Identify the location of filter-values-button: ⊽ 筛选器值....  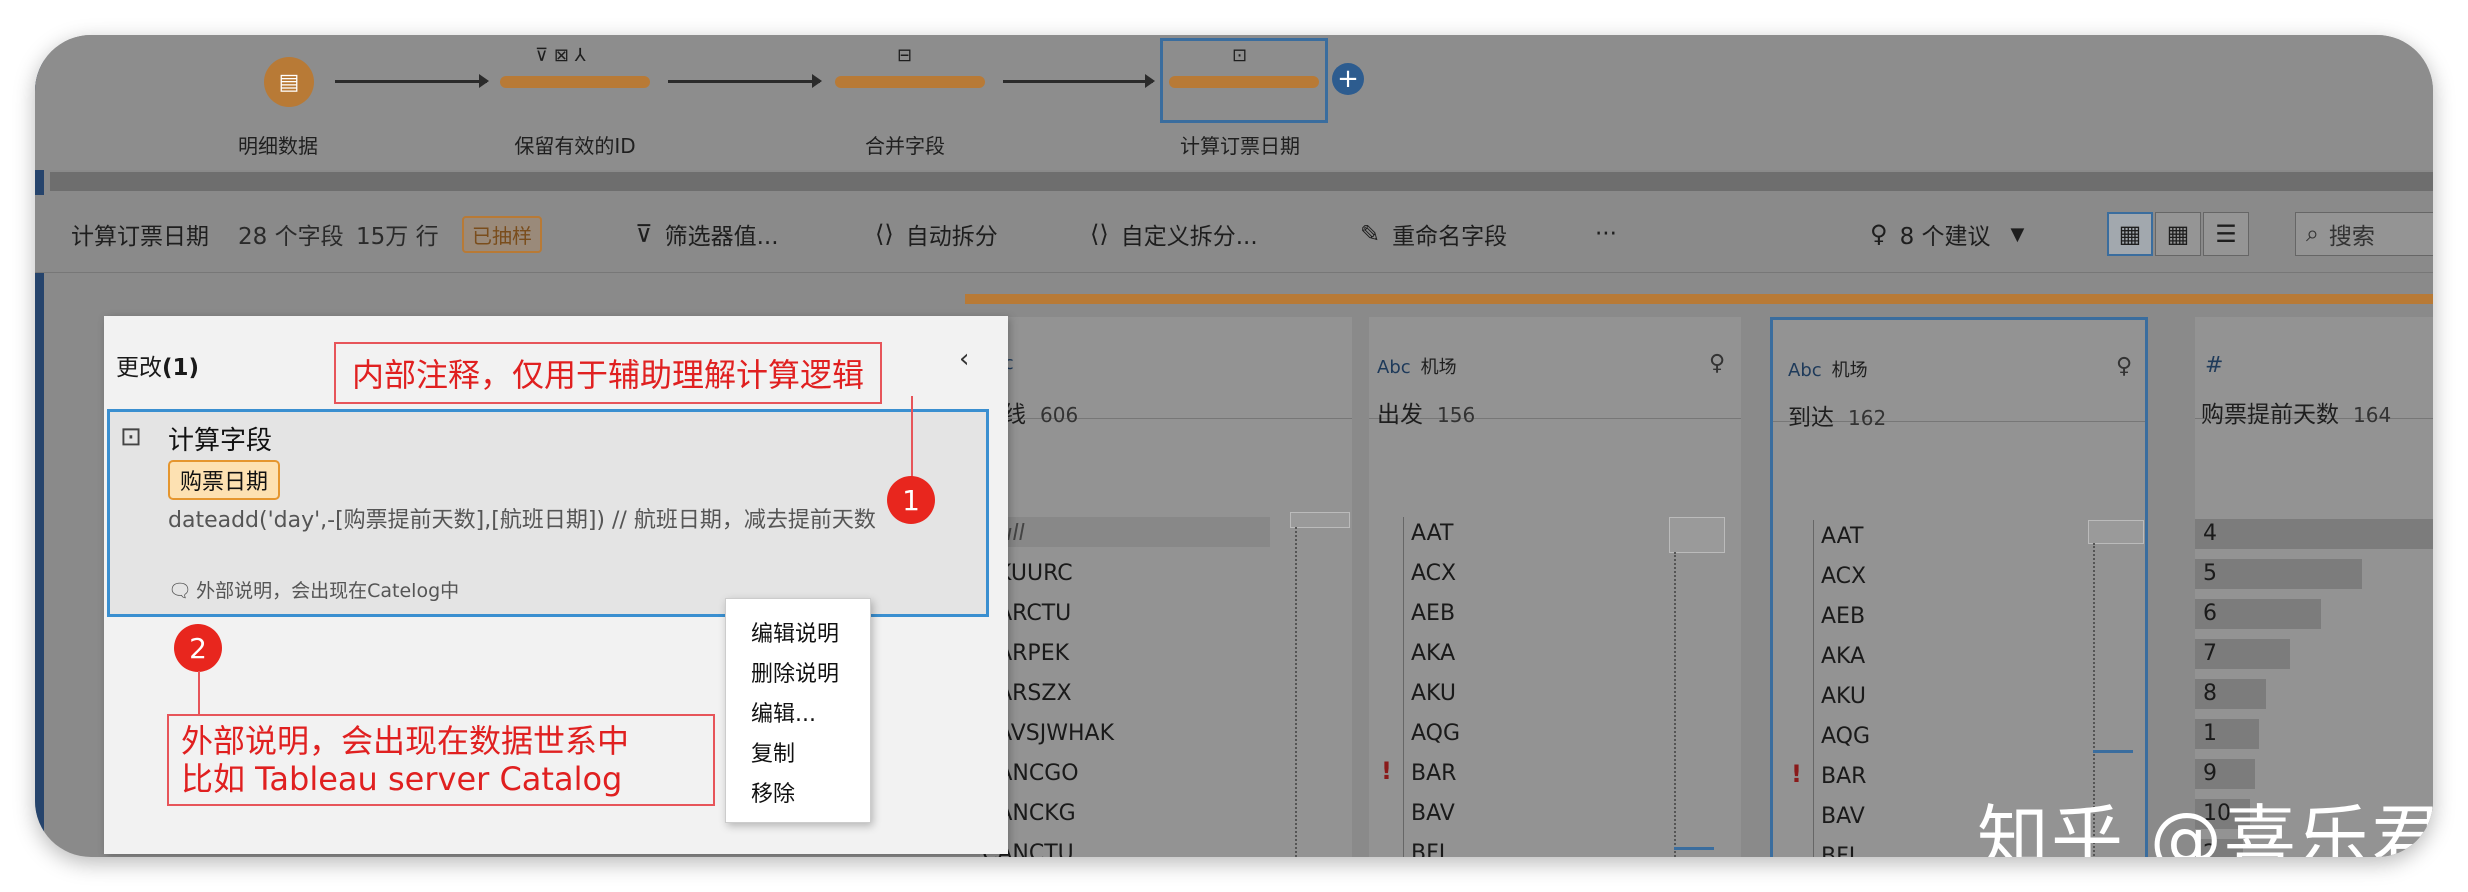
(707, 234).